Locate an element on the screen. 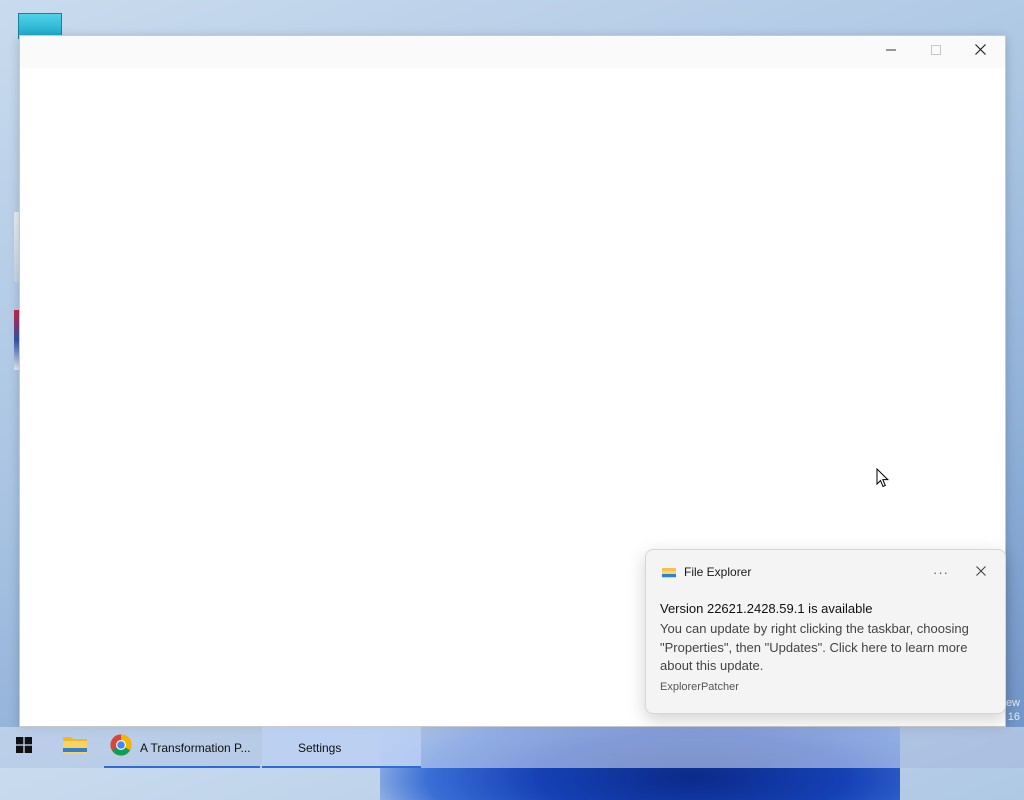  minimize-icon is located at coordinates (890, 51).